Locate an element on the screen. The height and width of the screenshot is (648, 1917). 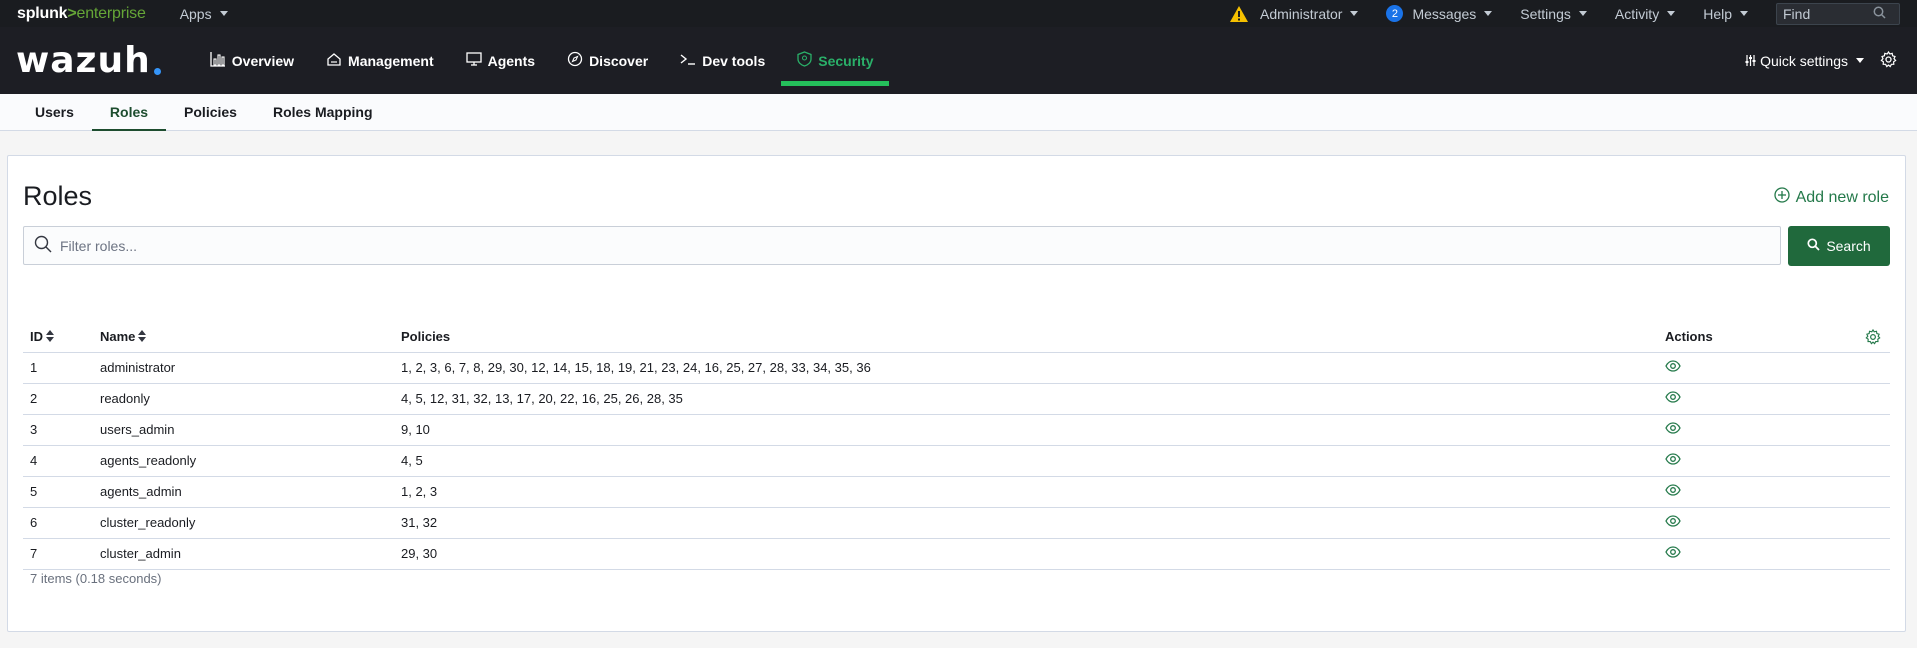
nav-management: Management is located at coordinates (380, 60).